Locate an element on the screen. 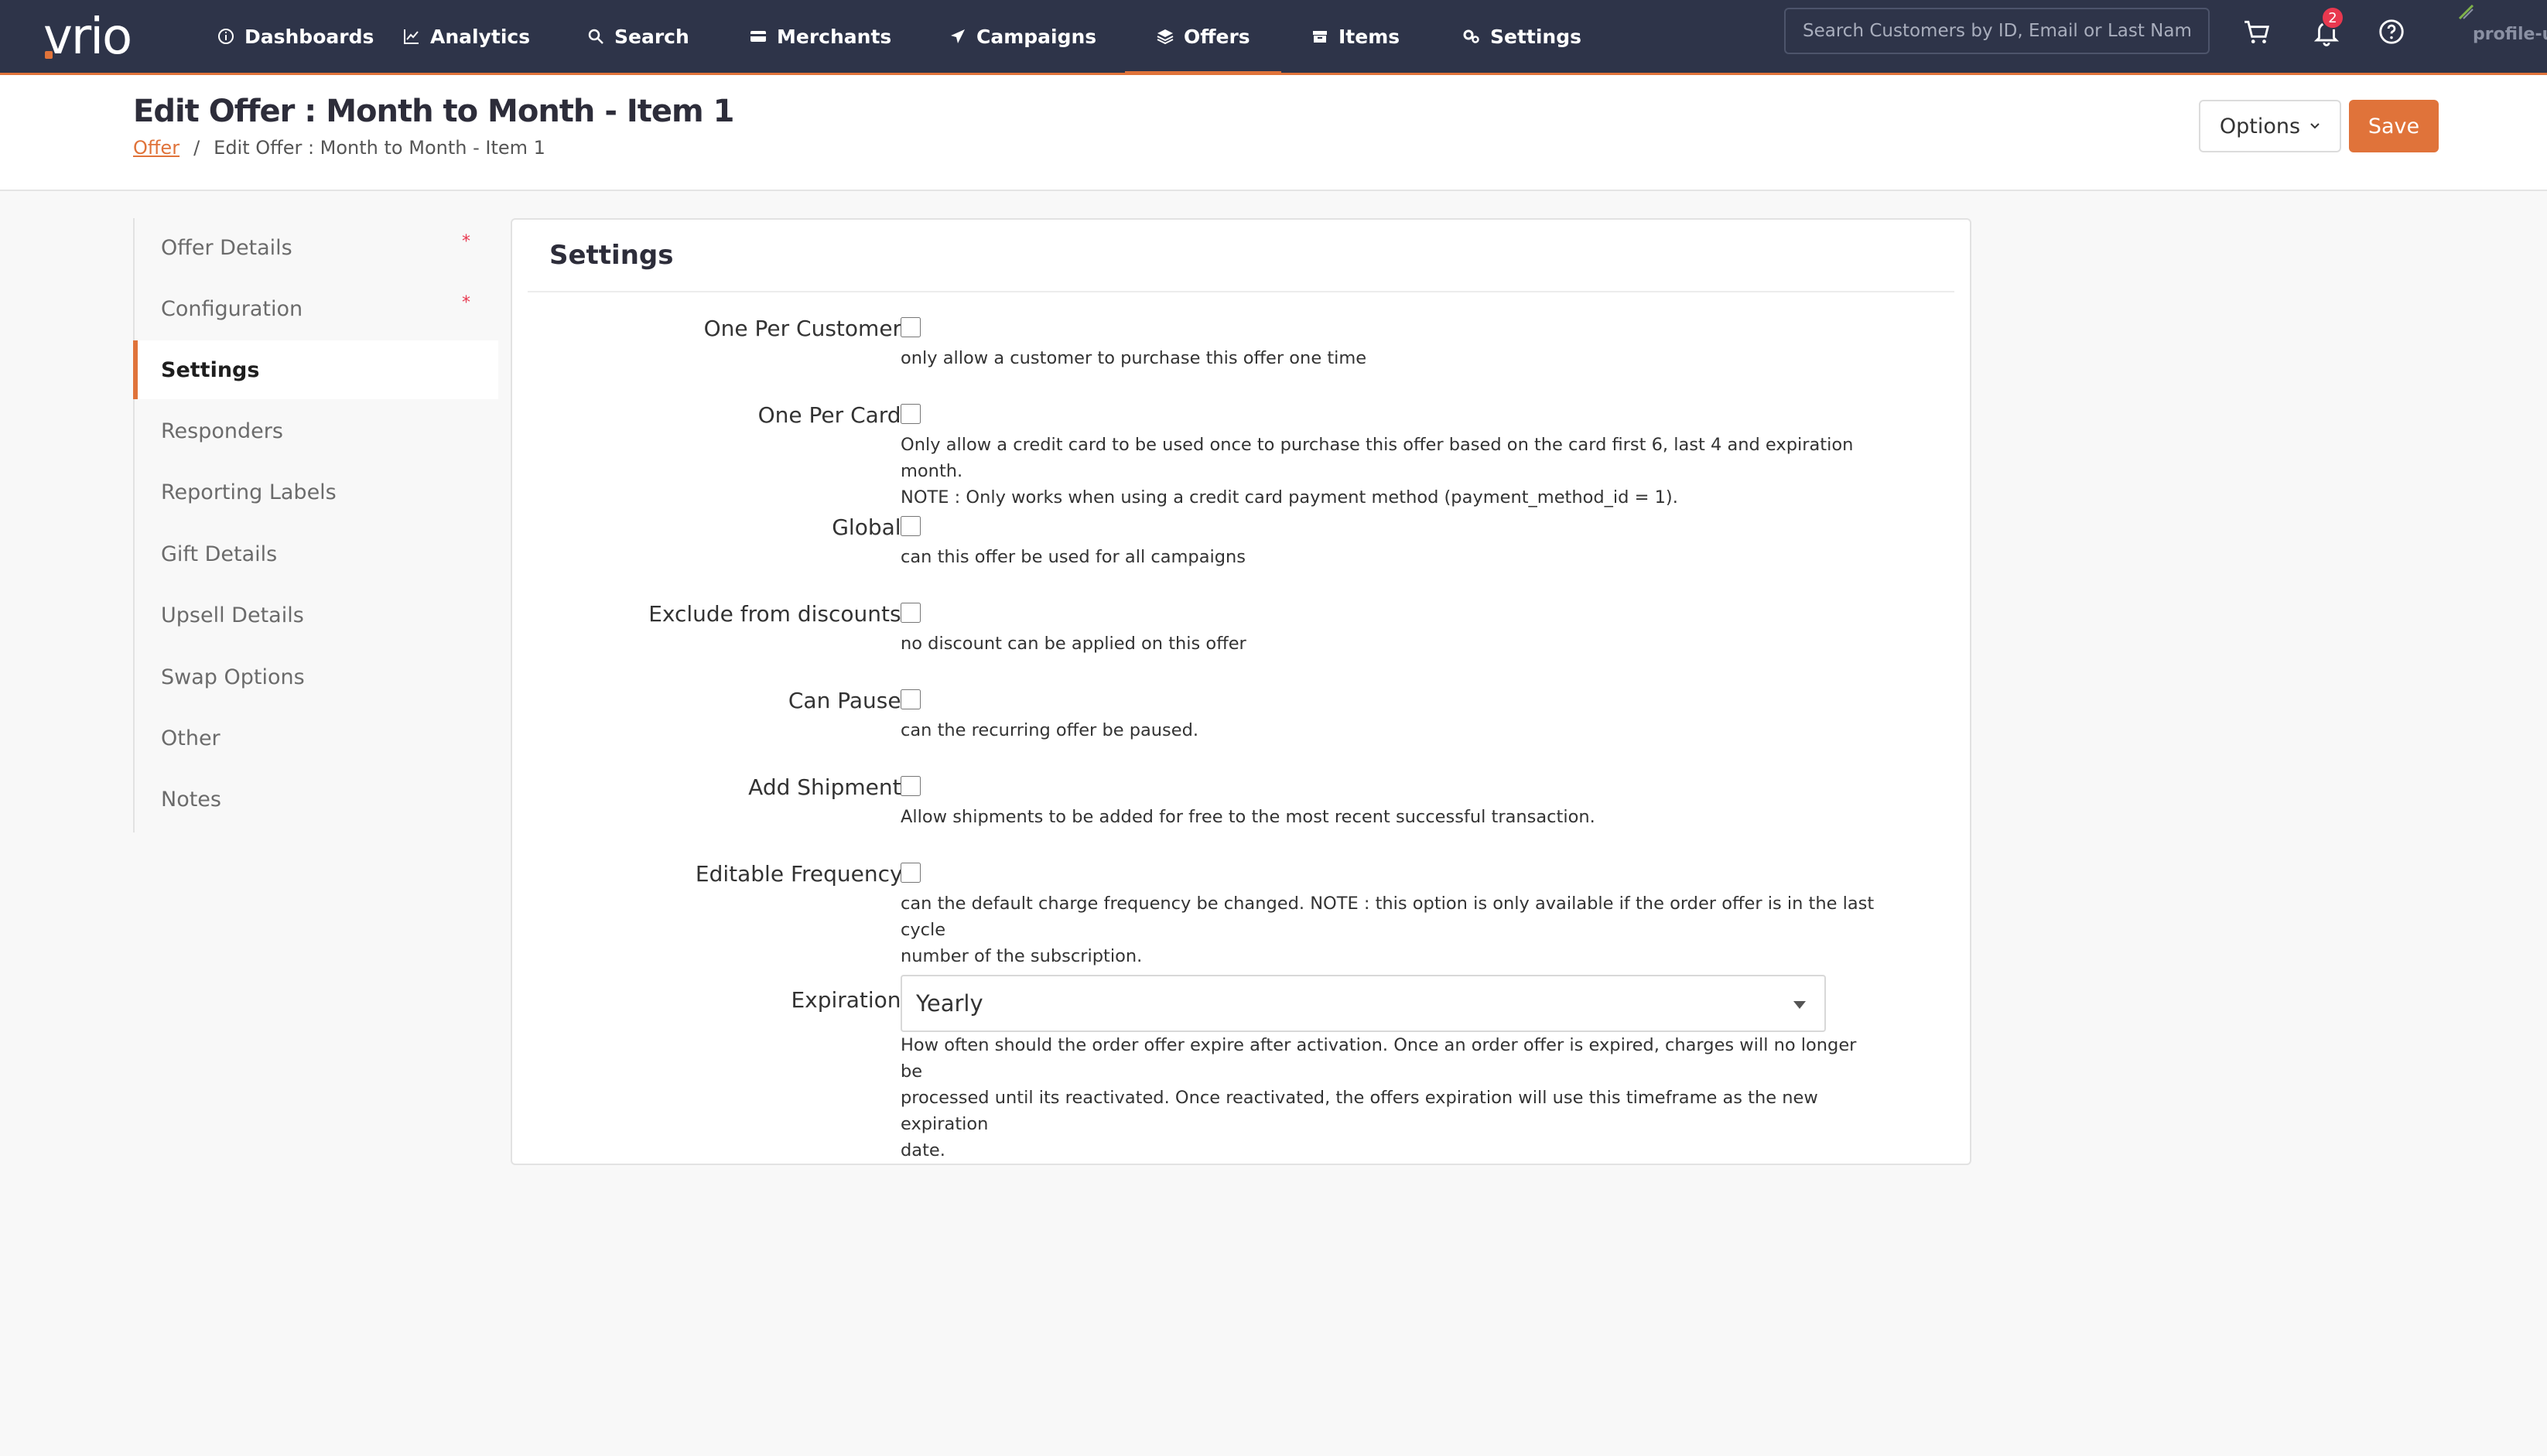 The width and height of the screenshot is (2547, 1456). logo-text: vrio is located at coordinates (87, 38).